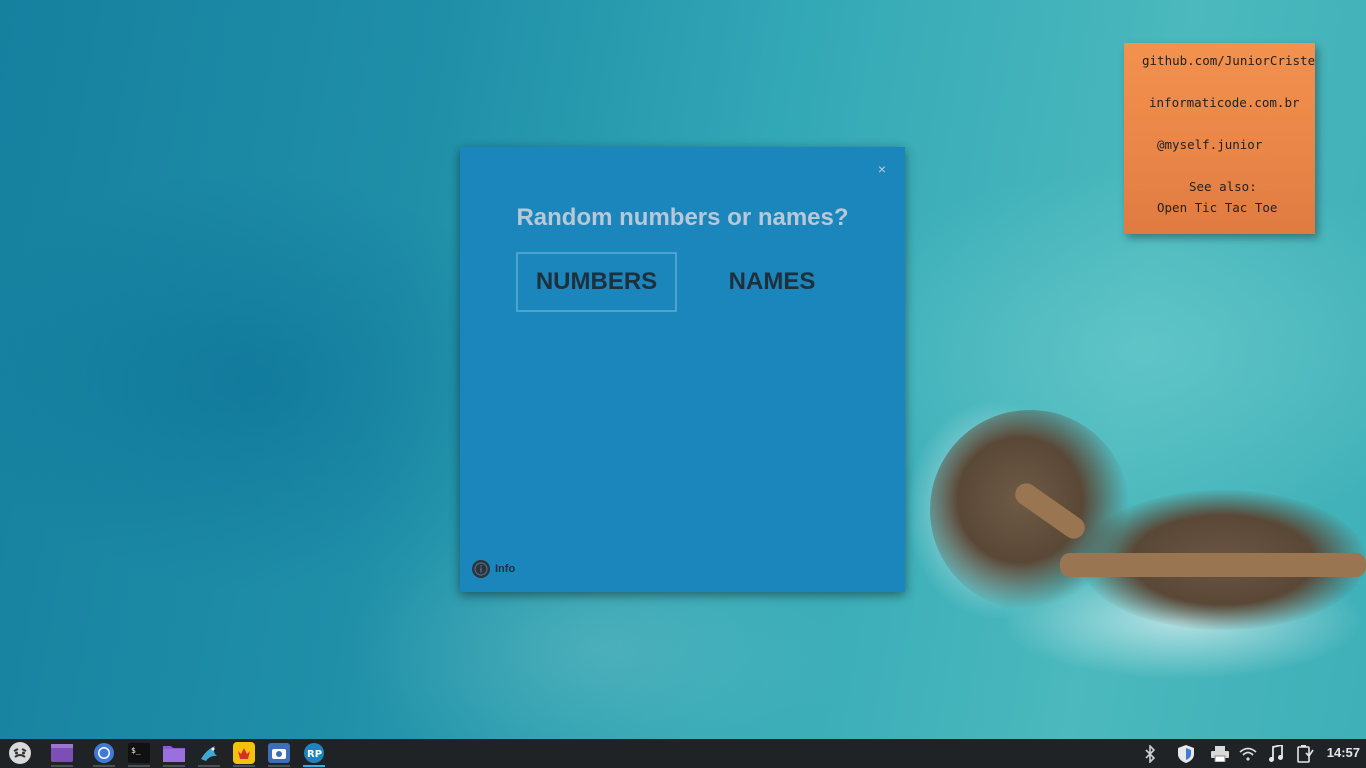 The image size is (1366, 768). What do you see at coordinates (20, 753) in the screenshot?
I see `menu-icon` at bounding box center [20, 753].